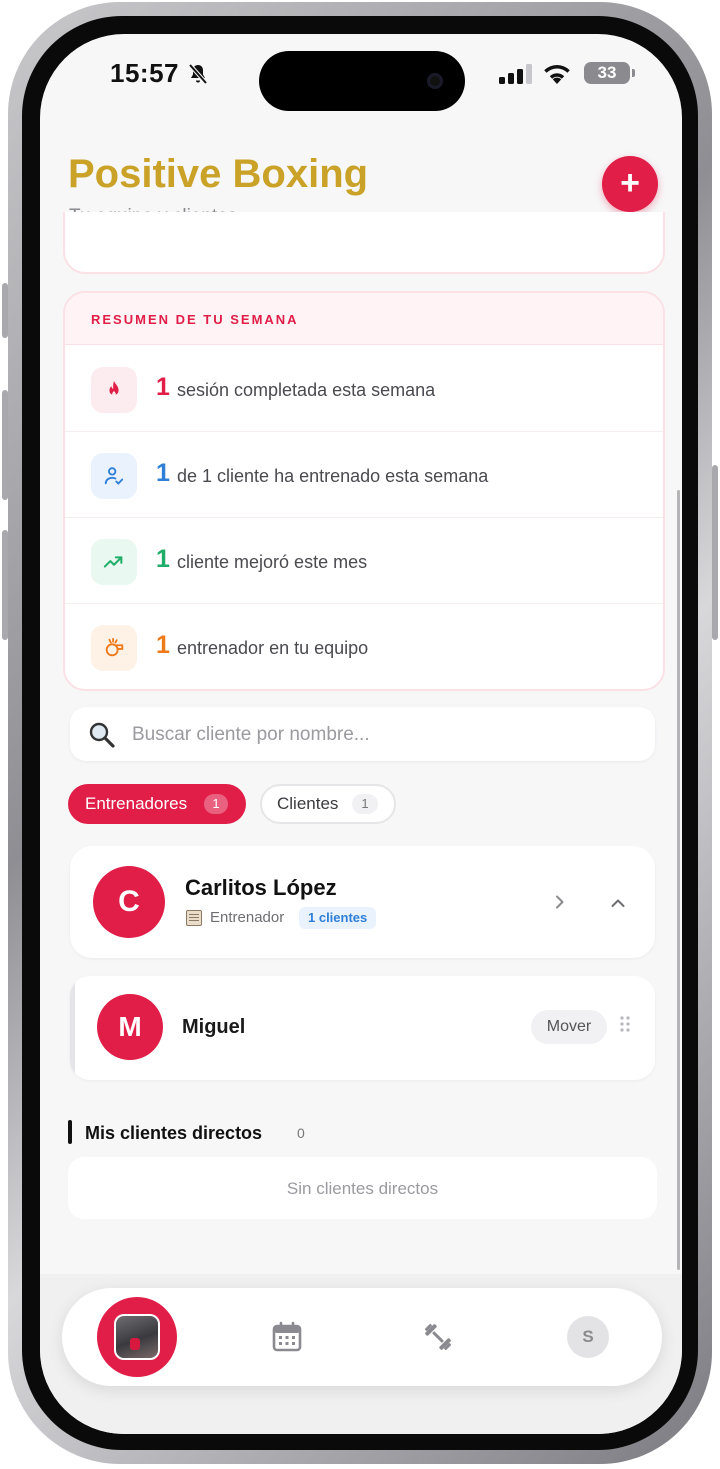  I want to click on app-title: Positive Boxing, so click(218, 174).